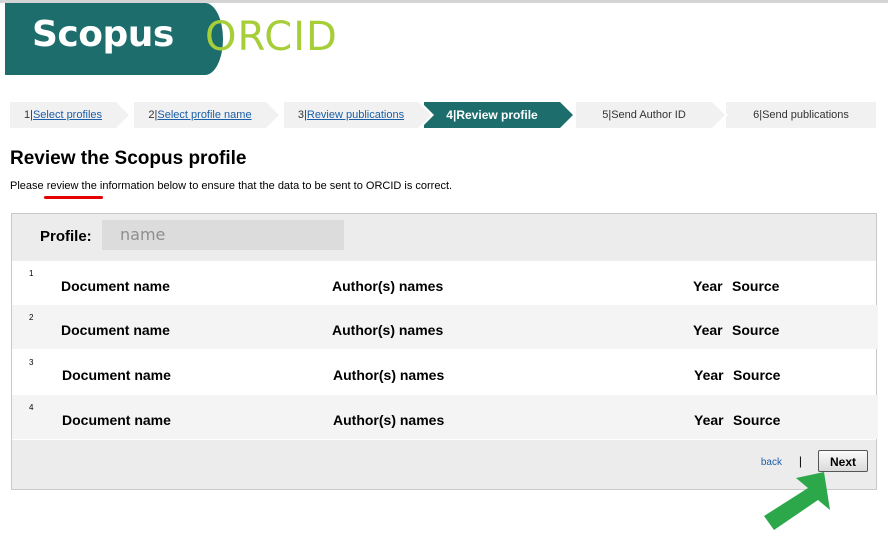  Describe the element at coordinates (103, 34) in the screenshot. I see `scopus-logo-text: Scopus` at that location.